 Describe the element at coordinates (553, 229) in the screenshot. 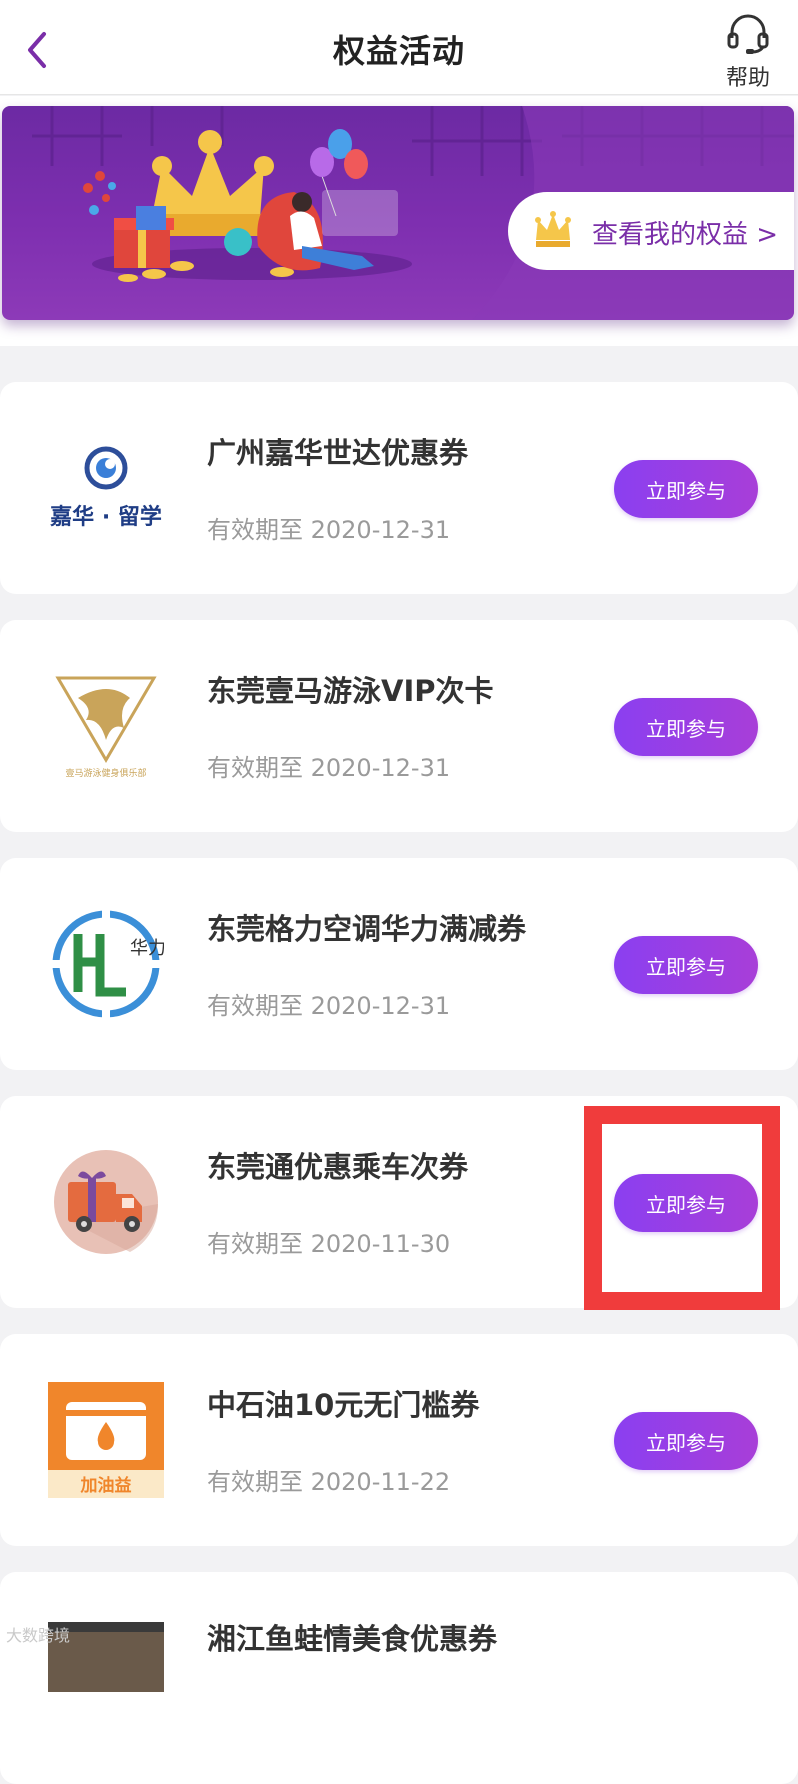

I see `crown-icon` at that location.